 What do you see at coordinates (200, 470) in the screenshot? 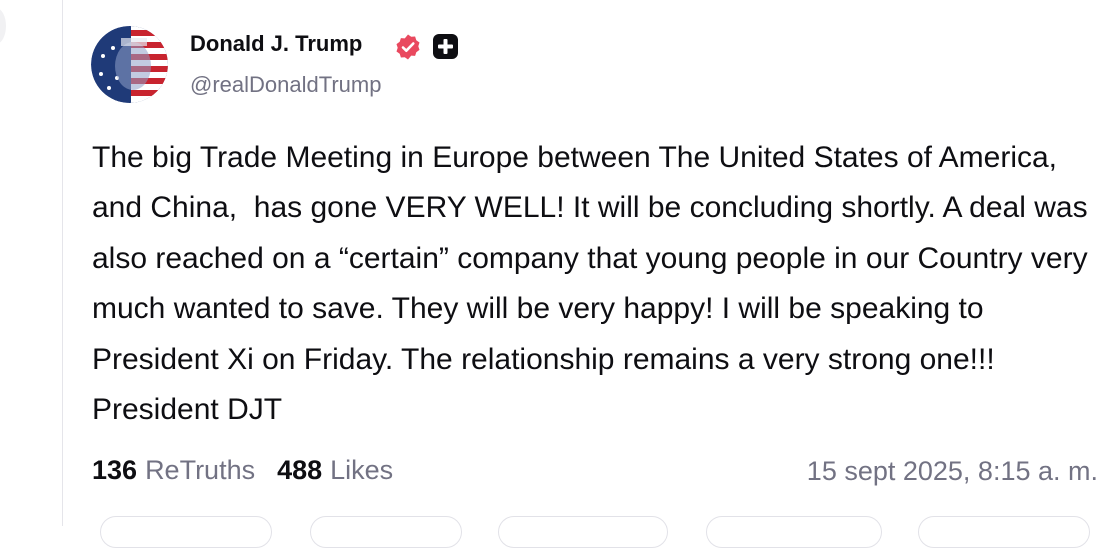
I see `retruths-label: ReTruths` at bounding box center [200, 470].